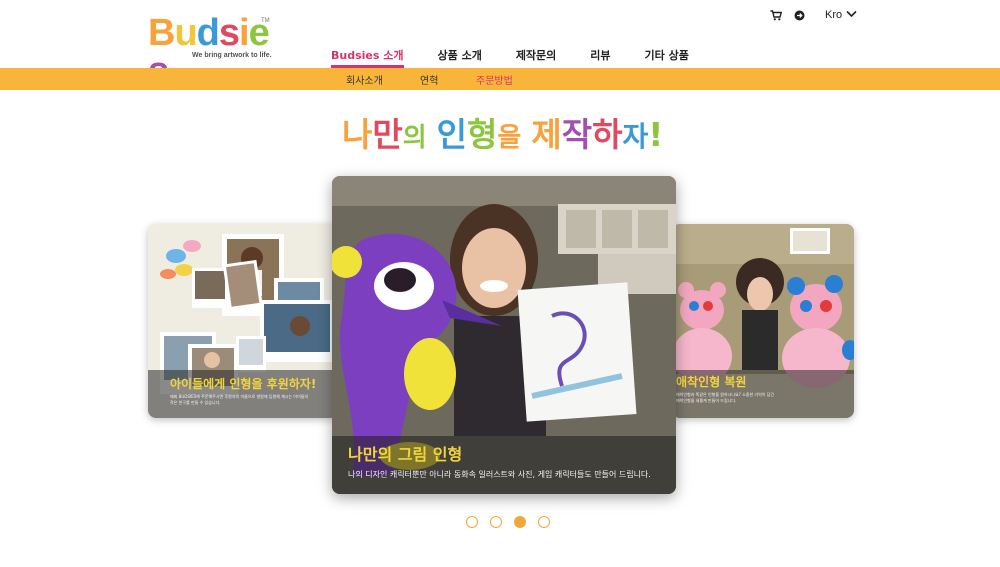 The image size is (1000, 567). What do you see at coordinates (577, 134) in the screenshot?
I see `headline-char: 작` at bounding box center [577, 134].